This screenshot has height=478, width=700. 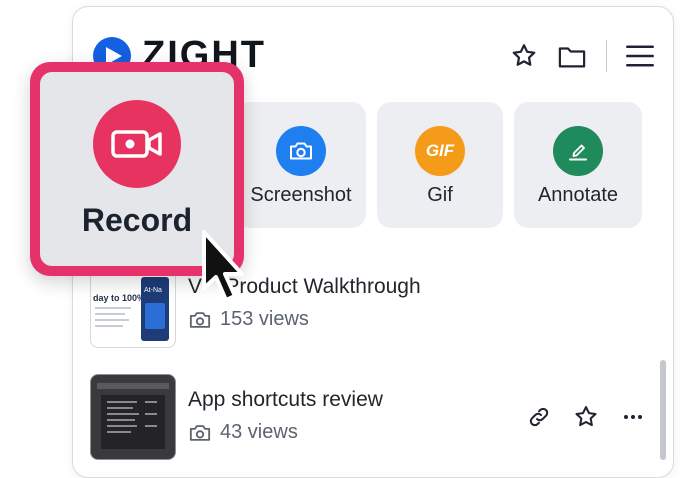 What do you see at coordinates (223, 266) in the screenshot?
I see `mouse-cursor-icon` at bounding box center [223, 266].